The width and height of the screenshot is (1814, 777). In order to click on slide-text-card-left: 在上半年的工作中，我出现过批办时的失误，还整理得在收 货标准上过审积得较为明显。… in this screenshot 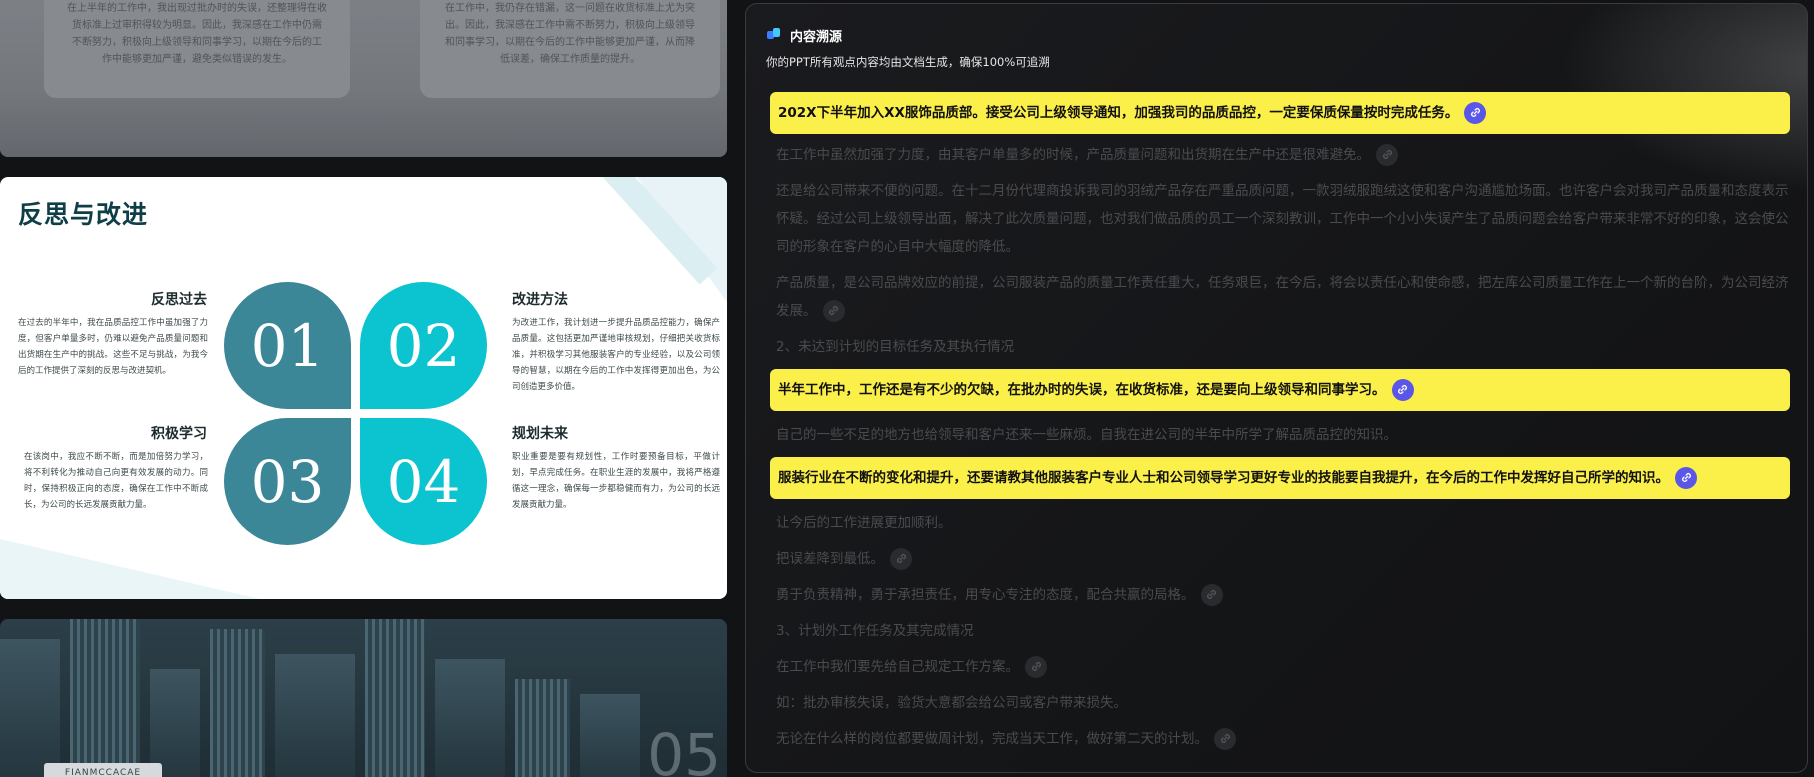, I will do `click(197, 49)`.